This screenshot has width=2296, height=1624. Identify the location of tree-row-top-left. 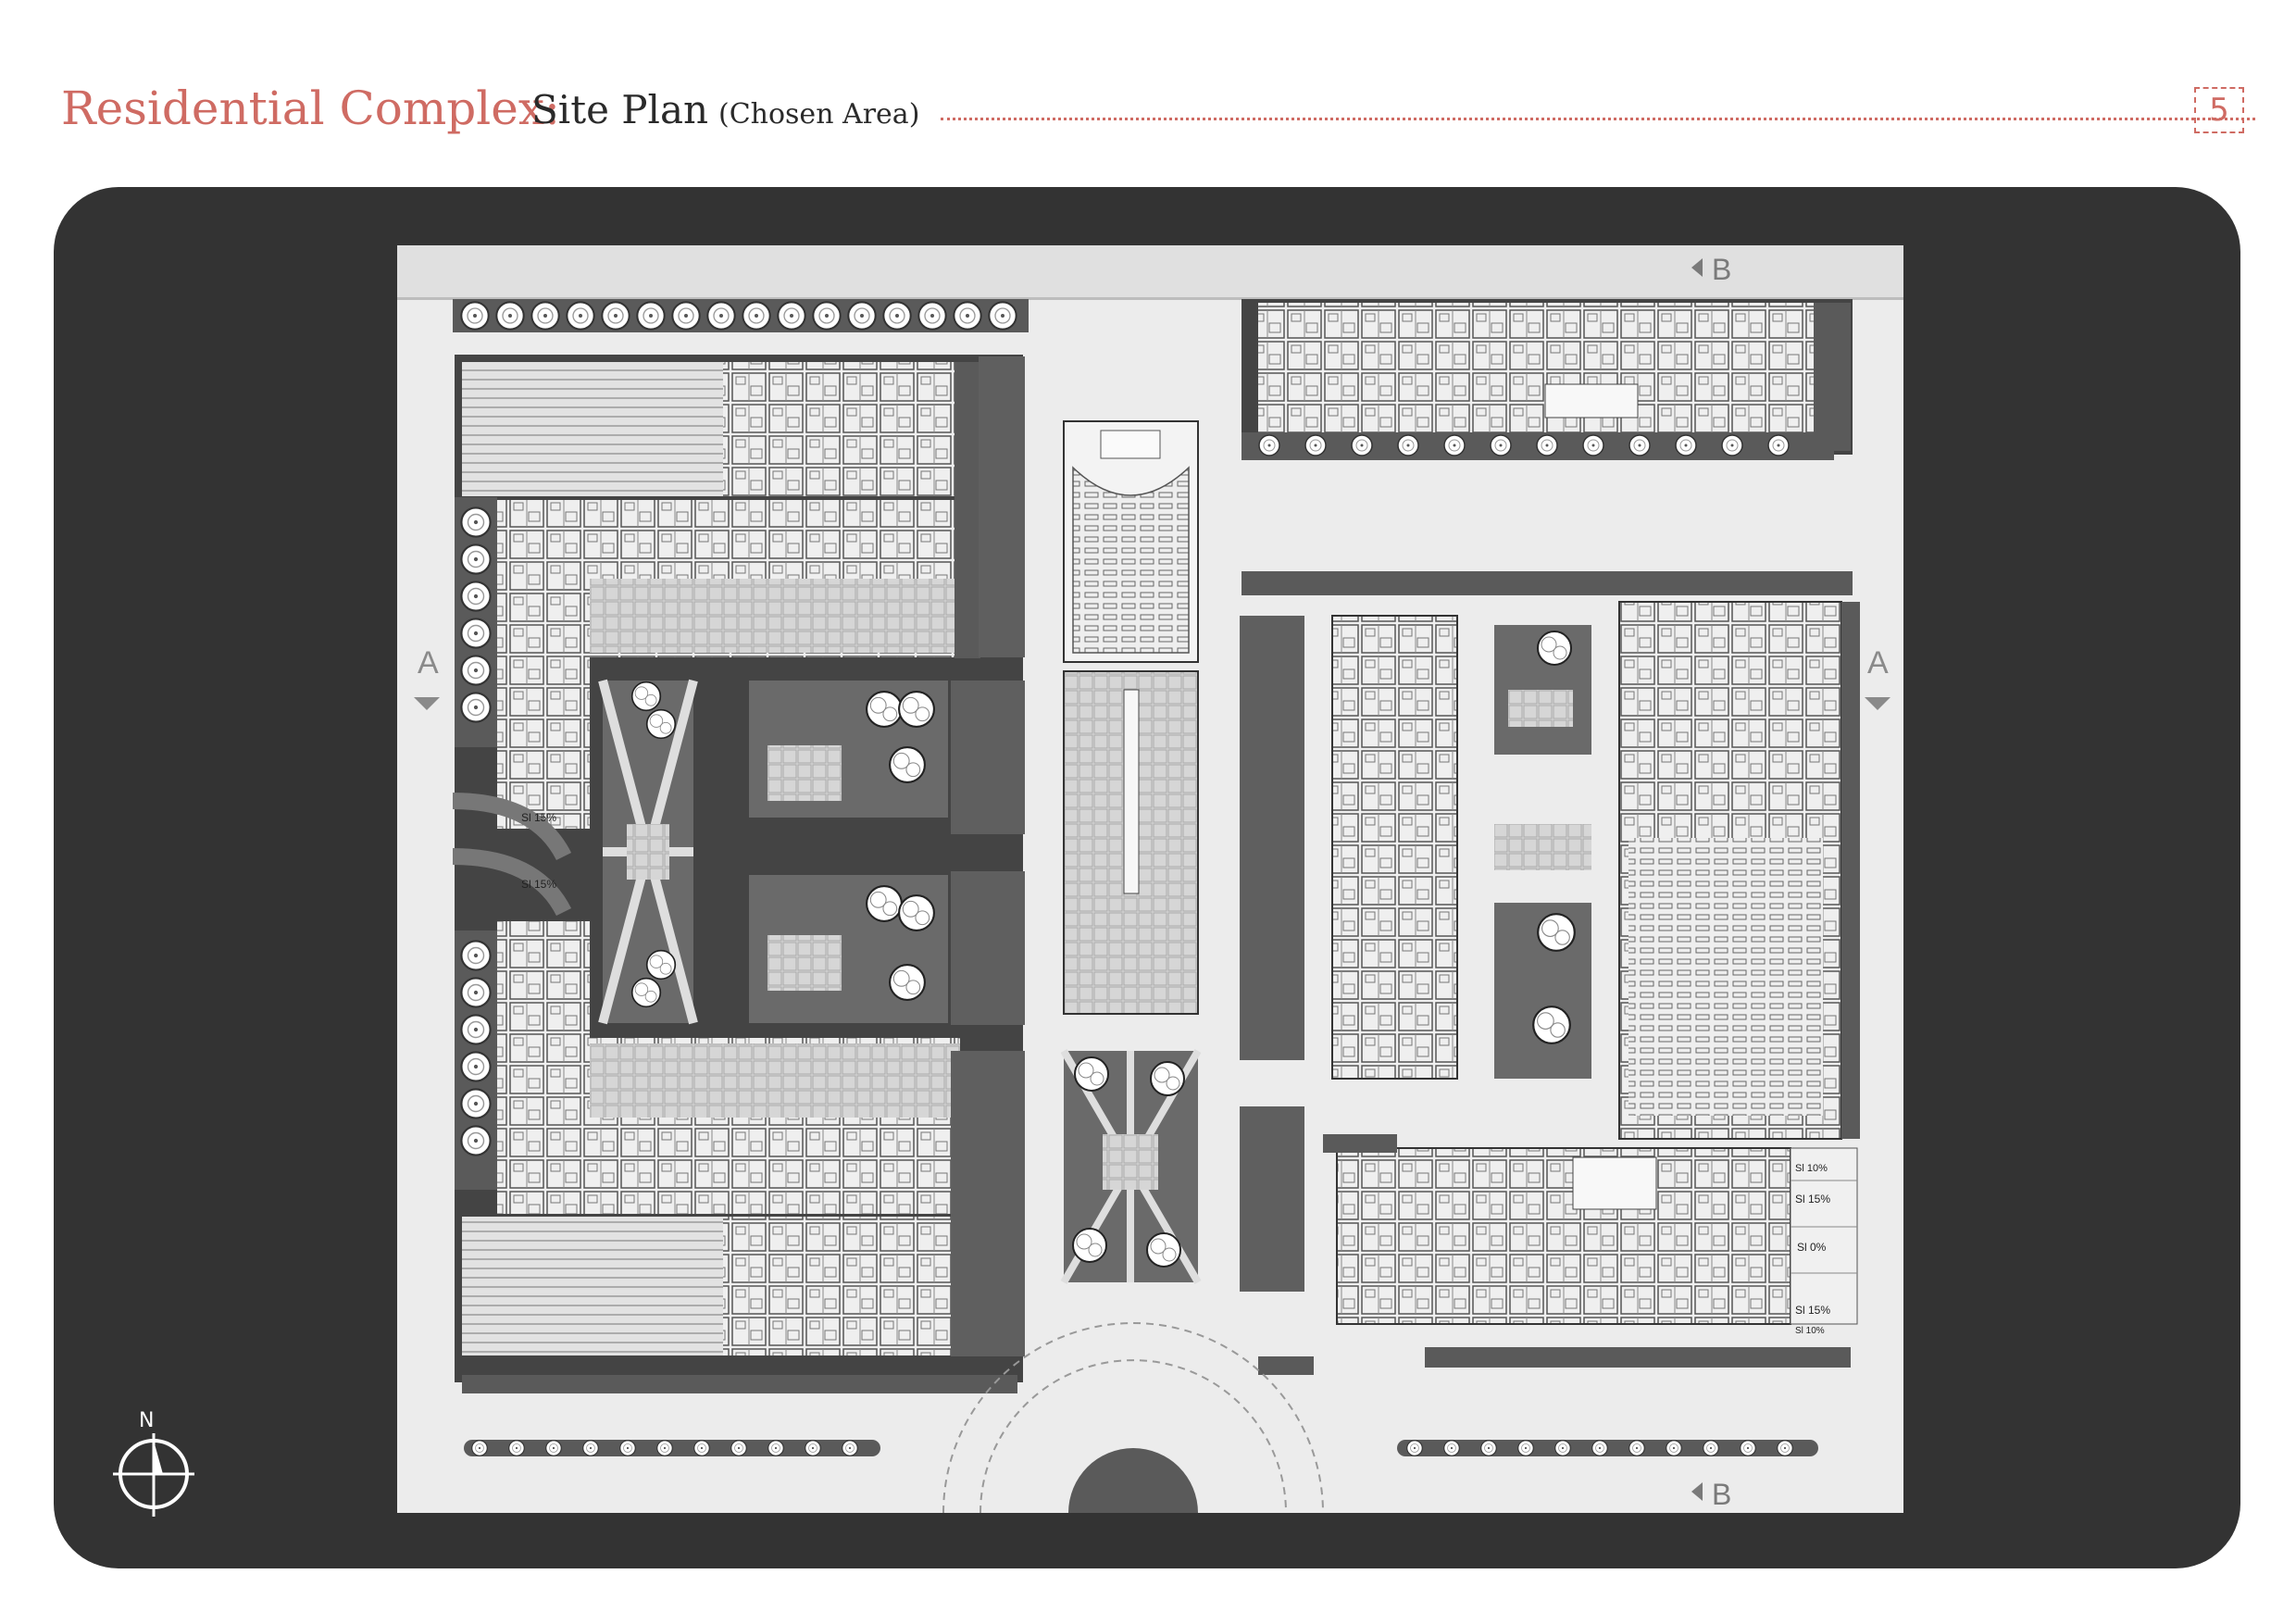
(741, 315).